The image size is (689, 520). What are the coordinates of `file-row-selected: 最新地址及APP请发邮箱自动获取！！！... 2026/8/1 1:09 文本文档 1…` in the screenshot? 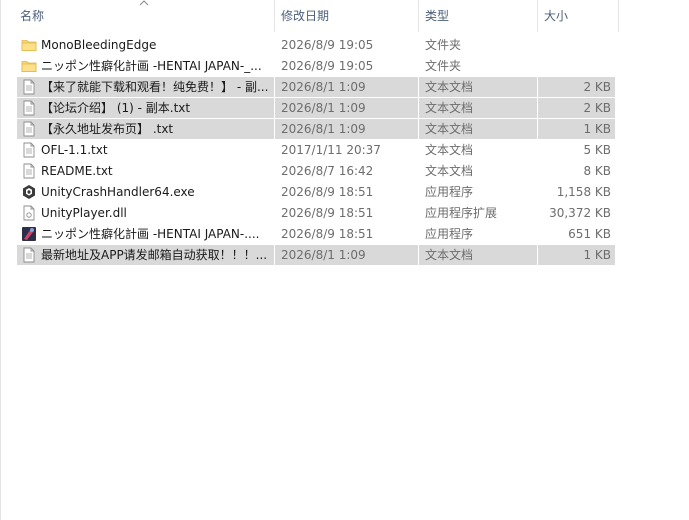 It's located at (316, 255).